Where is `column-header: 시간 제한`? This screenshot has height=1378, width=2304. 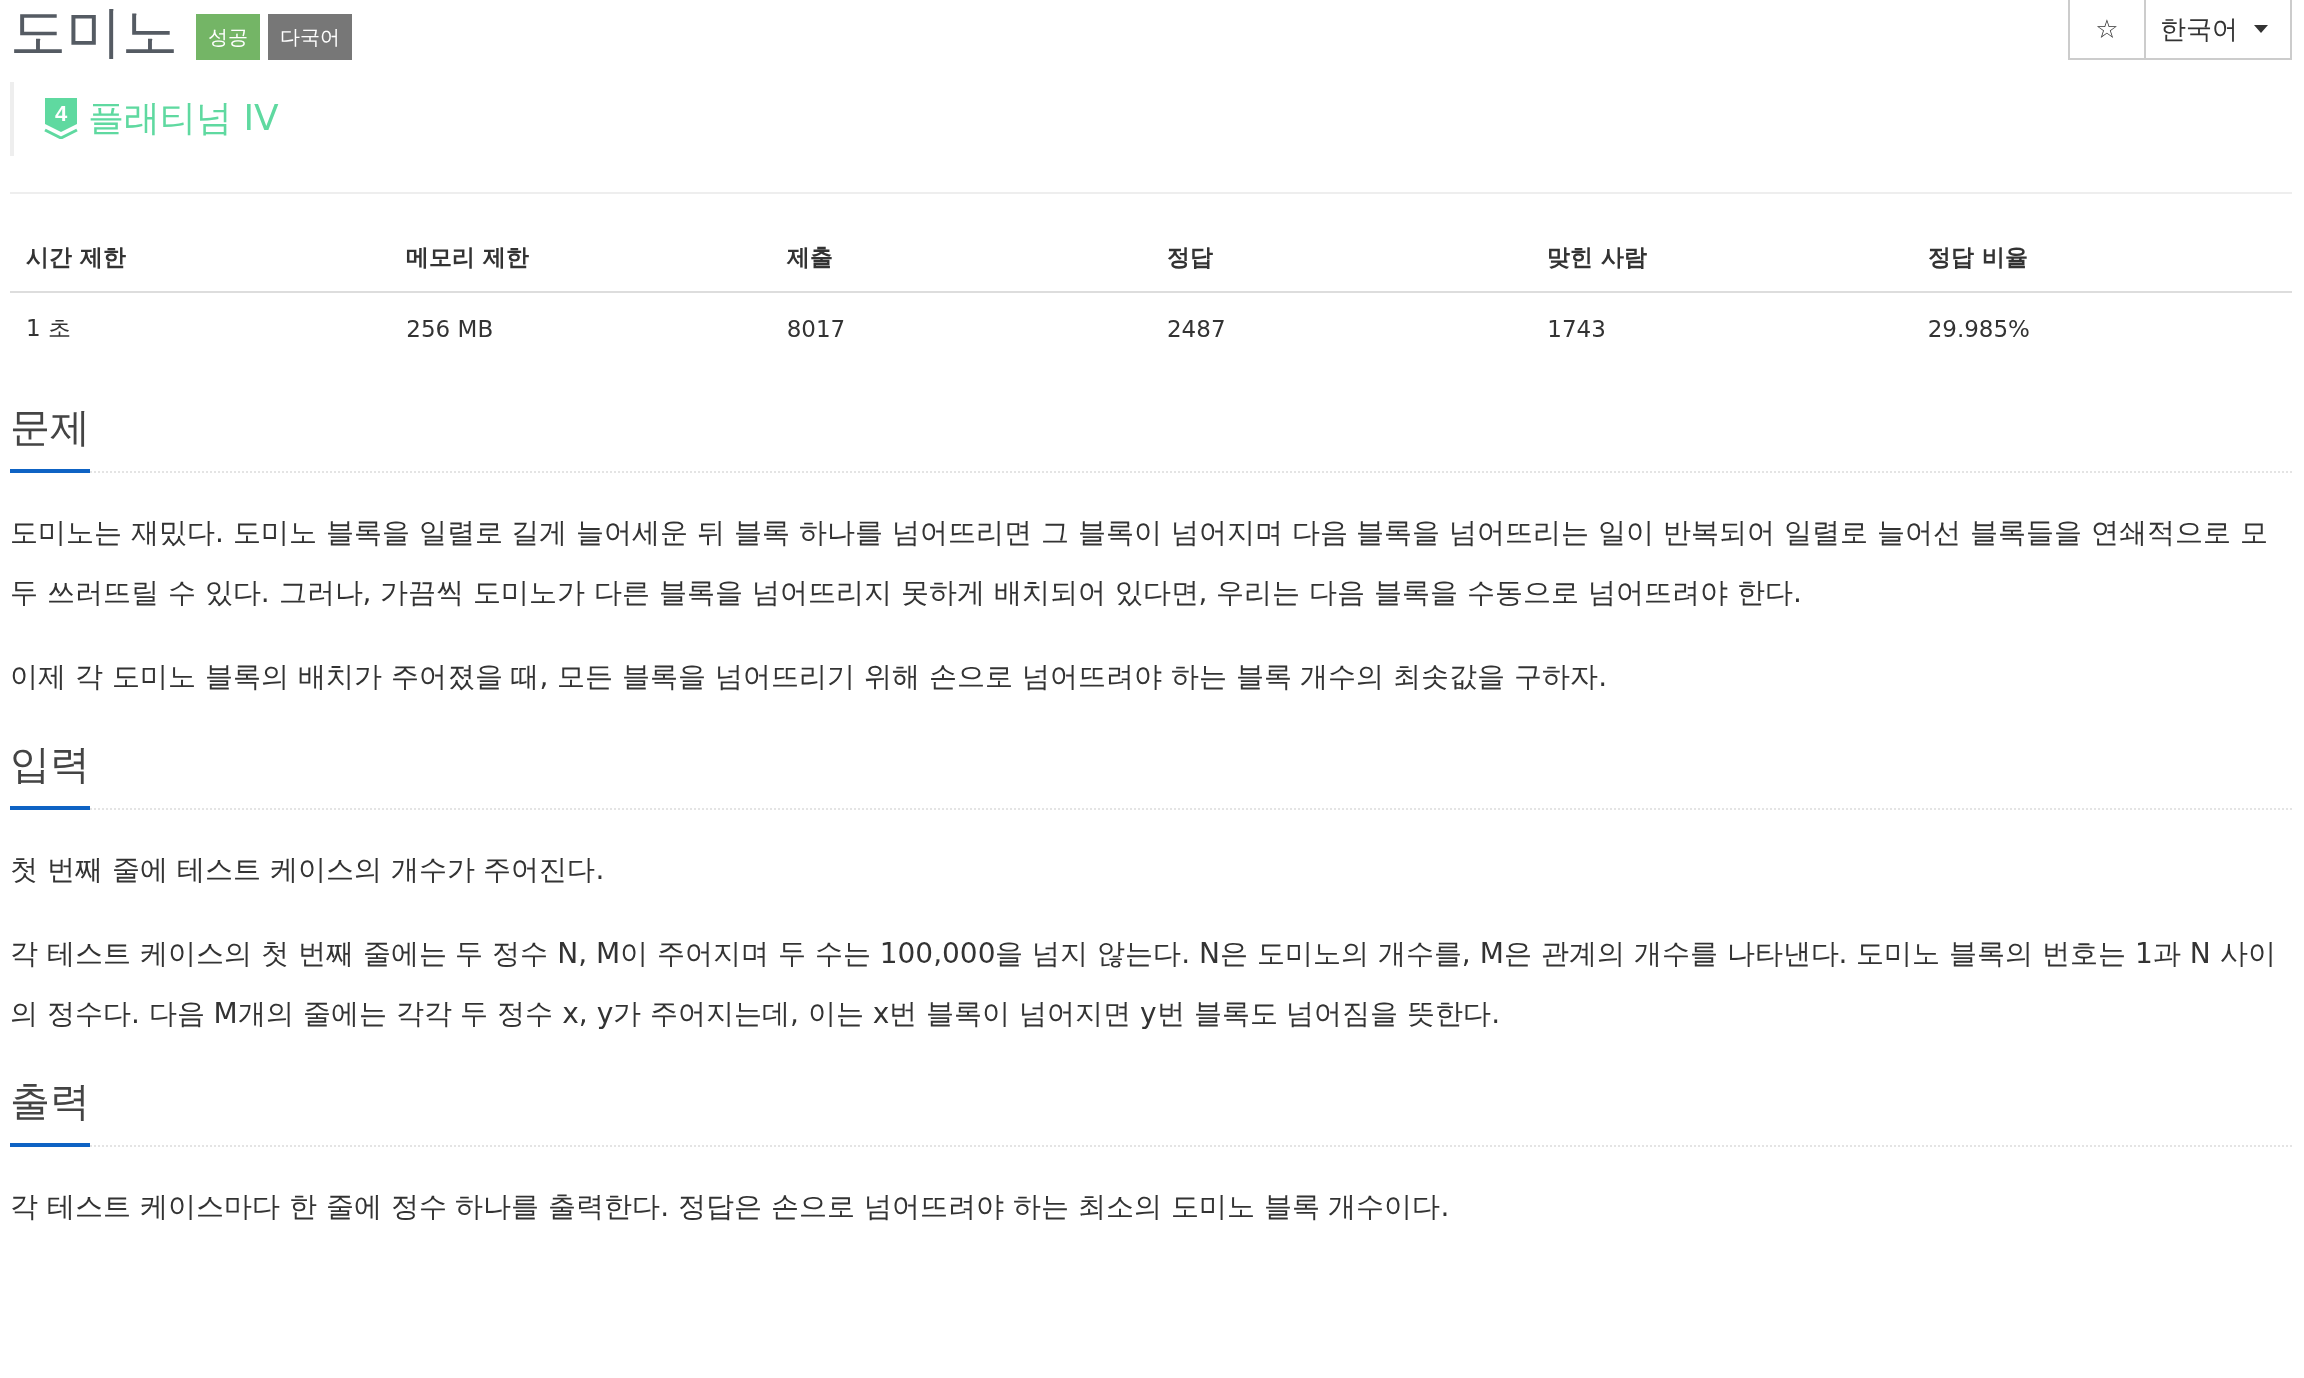
column-header: 시간 제한 is located at coordinates (200, 258).